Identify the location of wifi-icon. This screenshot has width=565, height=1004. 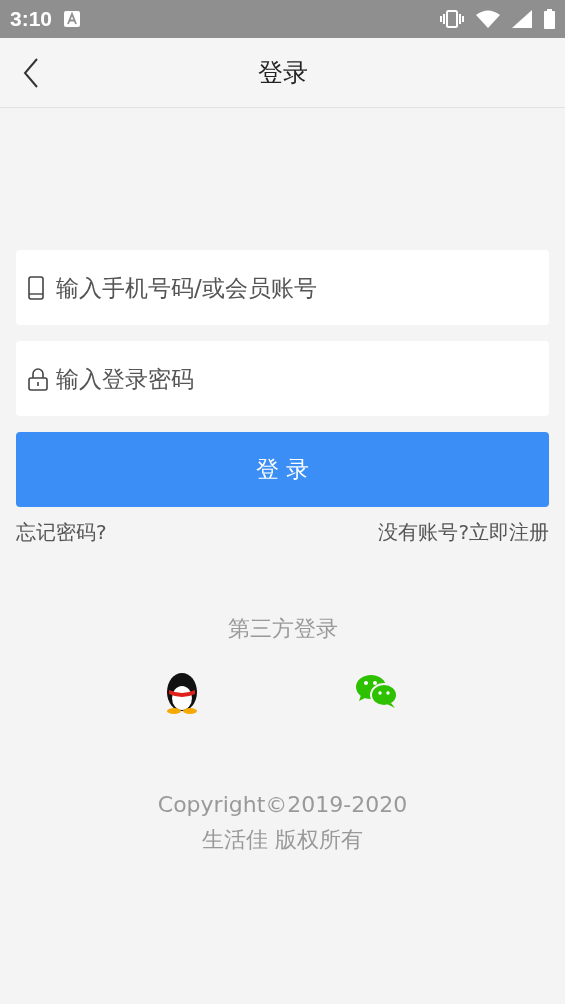
(488, 19).